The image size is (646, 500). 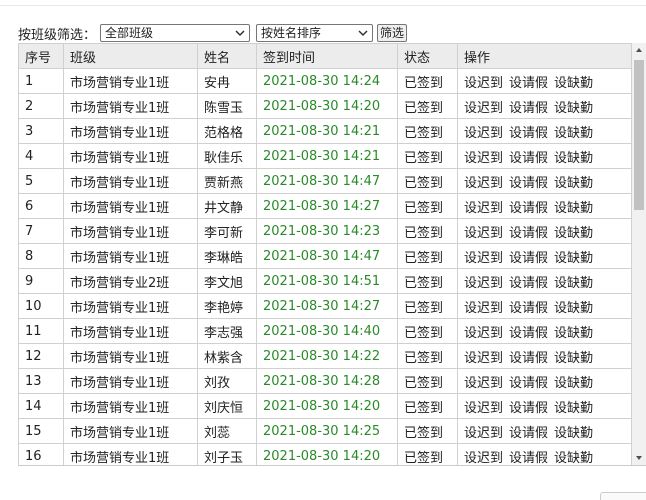 What do you see at coordinates (175, 33) in the screenshot?
I see `class-select: 全部班级` at bounding box center [175, 33].